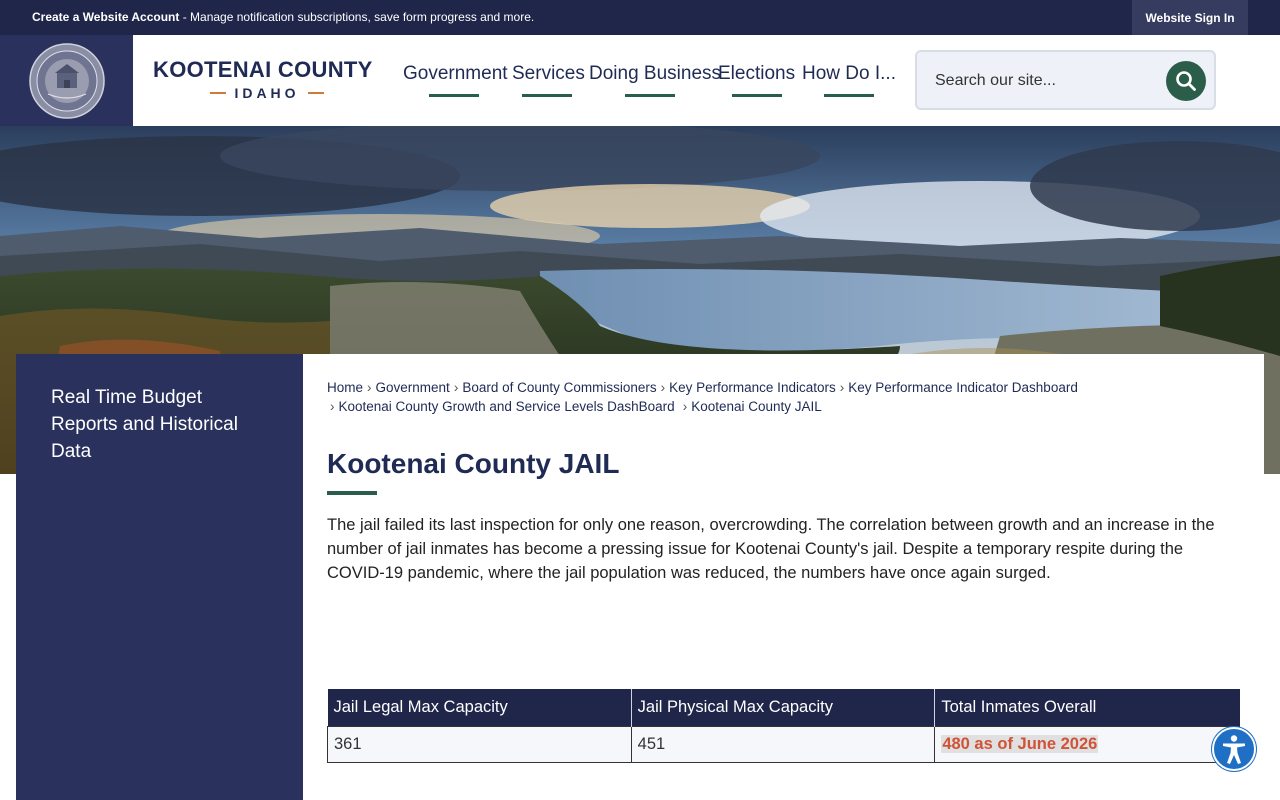  Describe the element at coordinates (756, 406) in the screenshot. I see `breadcrumb-current: Kootenai County JAIL` at that location.